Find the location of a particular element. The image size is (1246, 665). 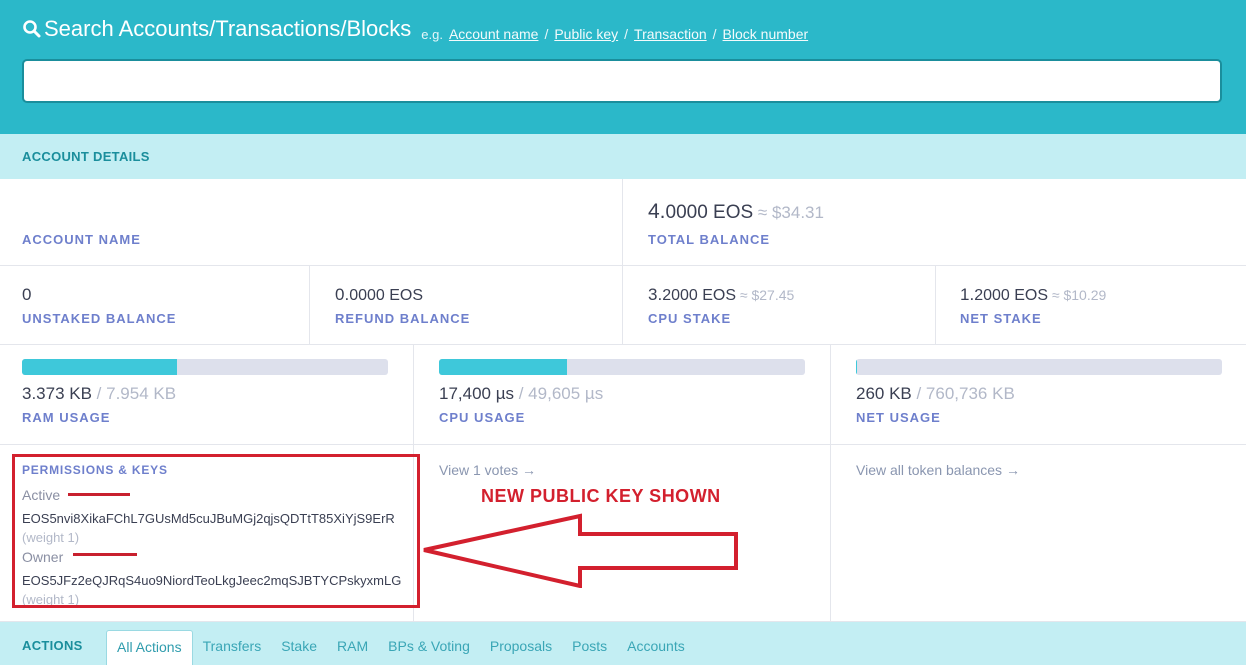

net-stake-value: 1.2000 EOS ≈ $10.29 is located at coordinates (1033, 295).